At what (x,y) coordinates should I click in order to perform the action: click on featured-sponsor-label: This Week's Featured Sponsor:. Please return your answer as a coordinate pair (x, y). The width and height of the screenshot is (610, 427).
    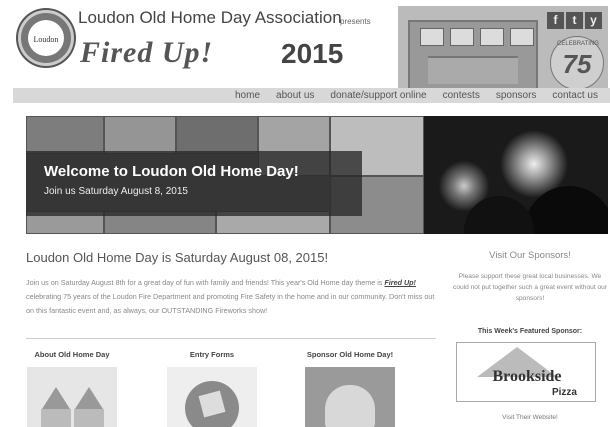
    Looking at the image, I should click on (530, 331).